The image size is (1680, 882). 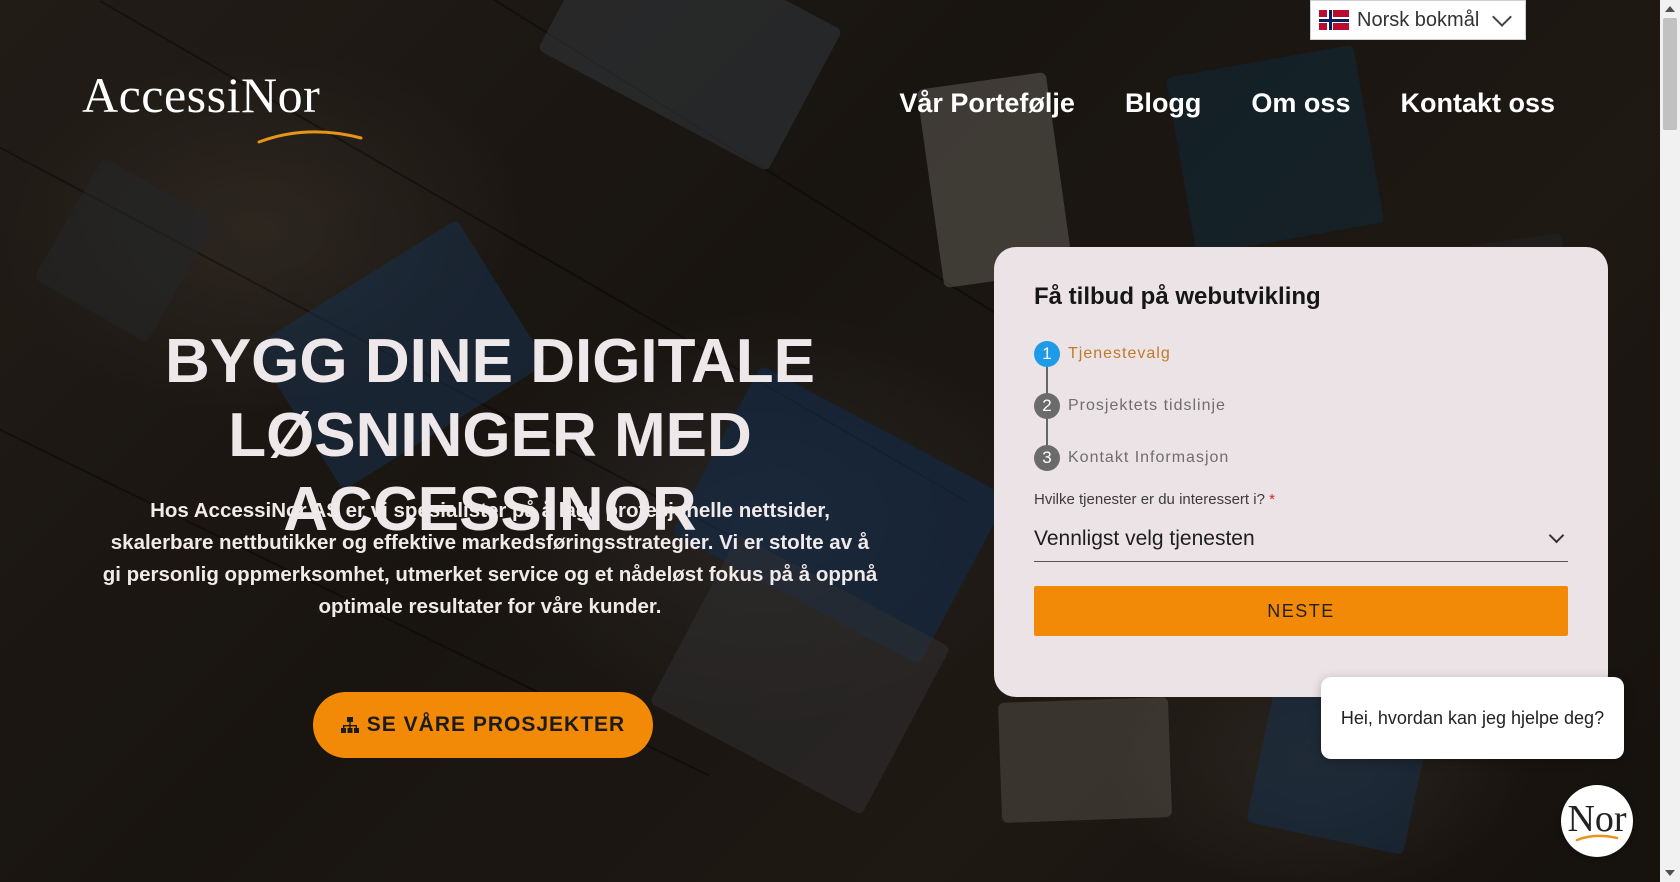 I want to click on required-marker: *, so click(x=1272, y=499).